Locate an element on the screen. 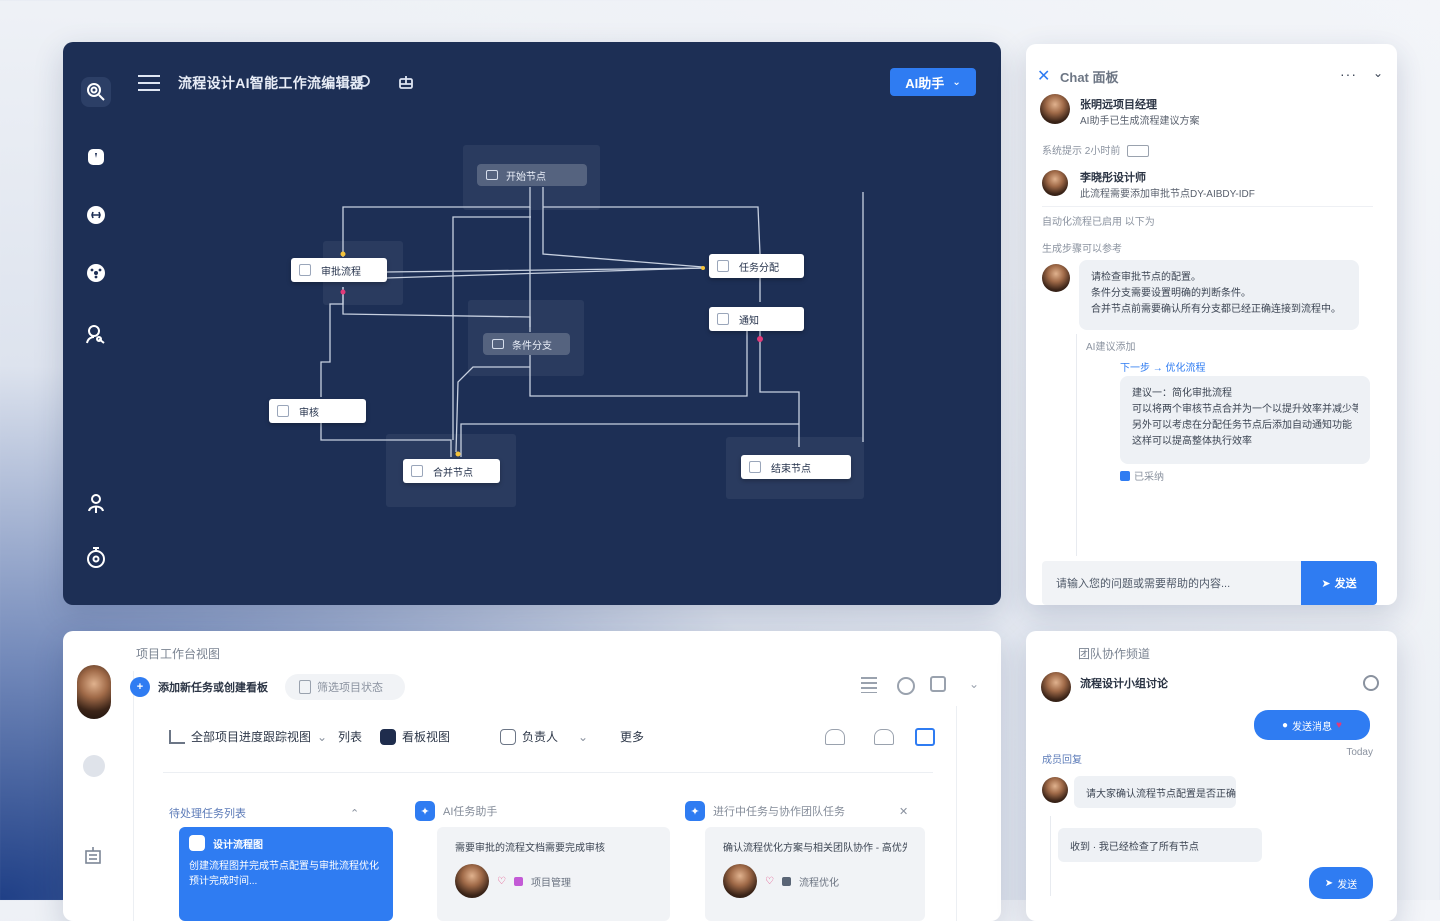 Image resolution: width=1440 pixels, height=921 pixels. card-title: 需要审批的流程文档需要完成审核 is located at coordinates (530, 848).